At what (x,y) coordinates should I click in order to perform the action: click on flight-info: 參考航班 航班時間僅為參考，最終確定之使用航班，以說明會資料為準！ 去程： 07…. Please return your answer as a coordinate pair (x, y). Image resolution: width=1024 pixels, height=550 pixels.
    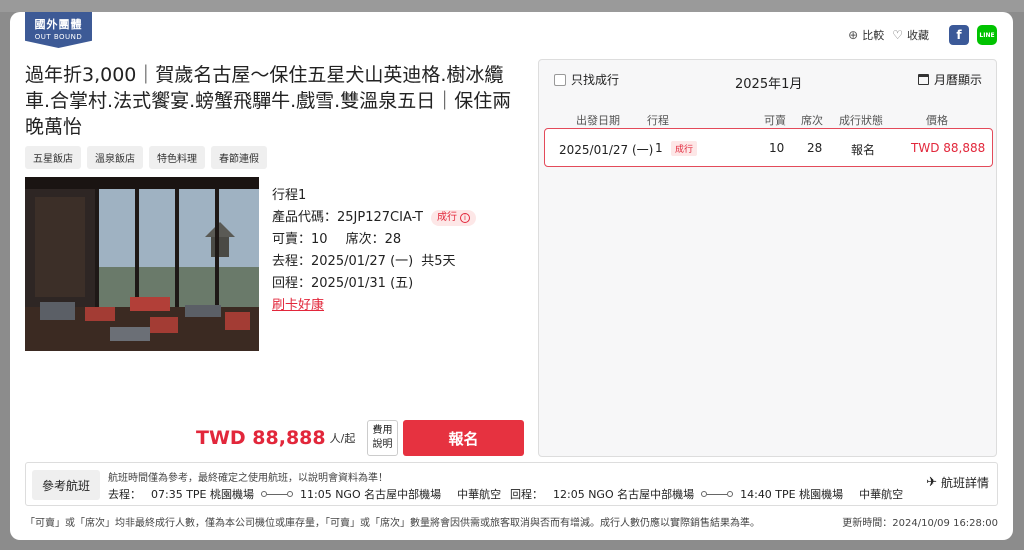
    Looking at the image, I should click on (511, 484).